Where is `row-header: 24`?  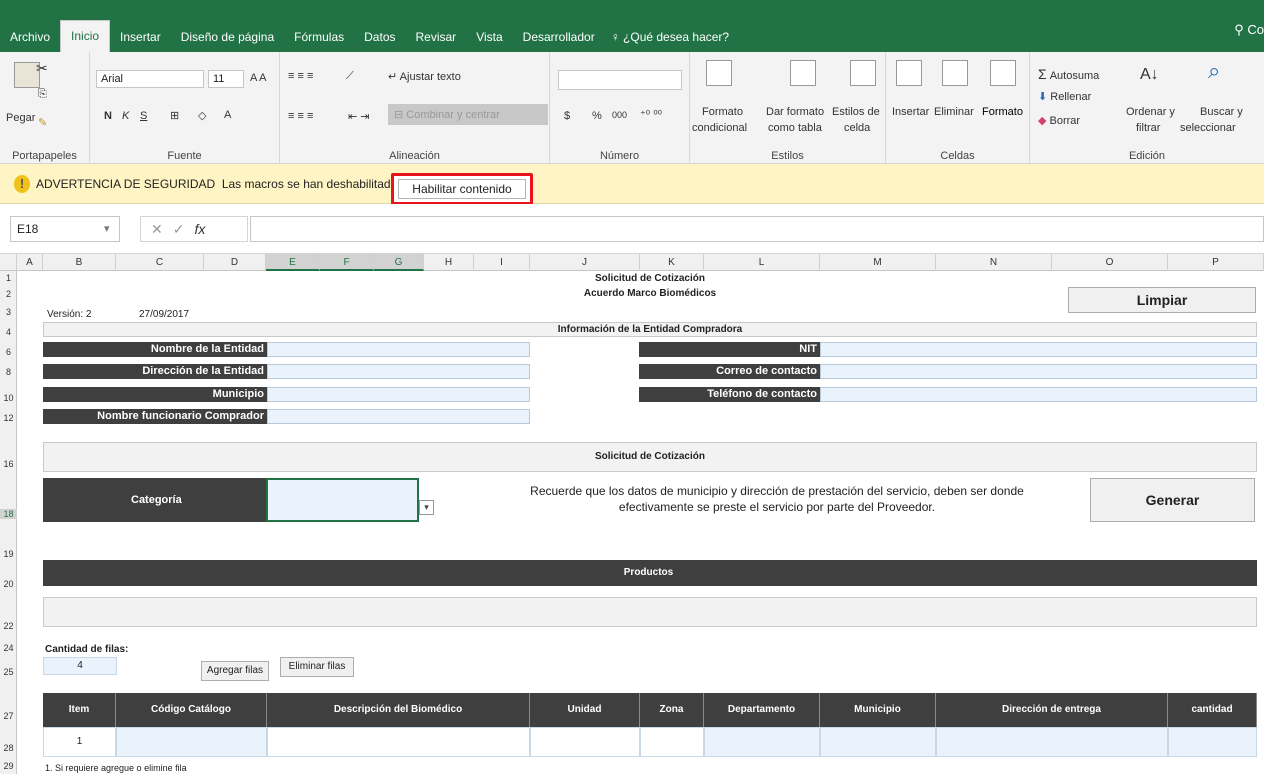
row-header: 24 is located at coordinates (8, 648).